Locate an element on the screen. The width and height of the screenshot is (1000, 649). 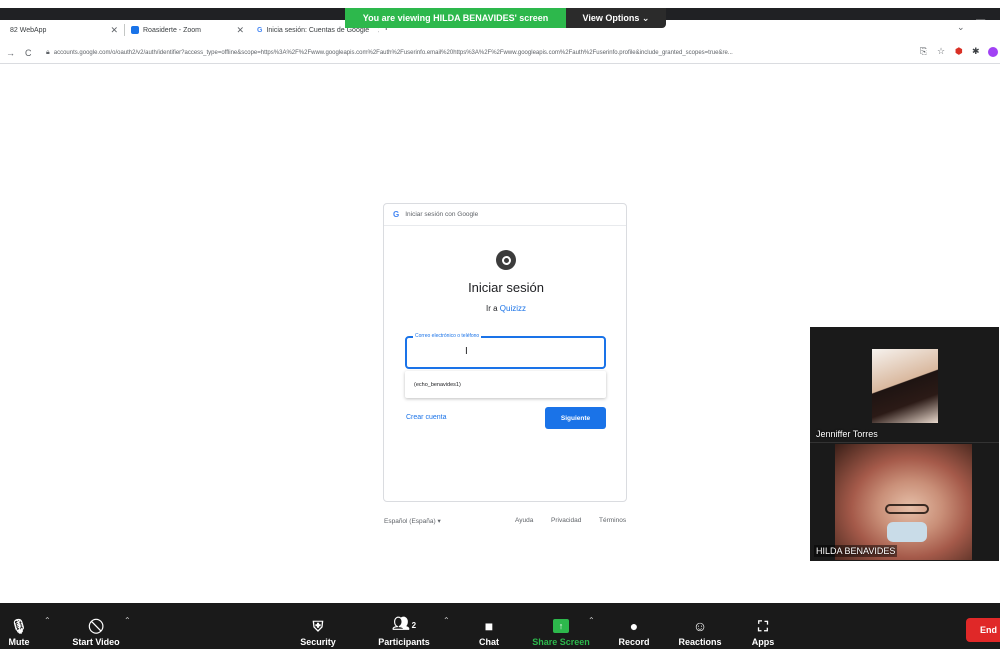
participant-tile: HILDA BENAVIDES is located at coordinates (904, 502).